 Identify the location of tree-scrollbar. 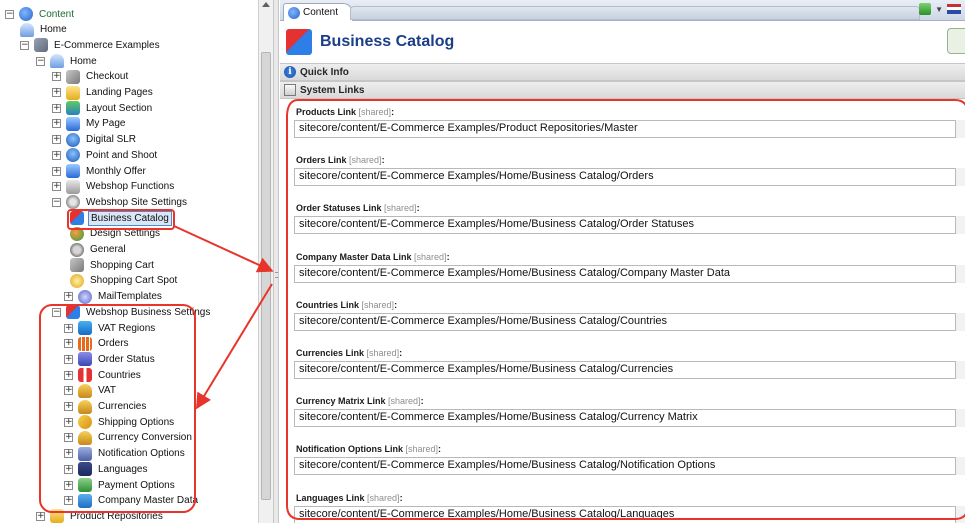
(265, 261).